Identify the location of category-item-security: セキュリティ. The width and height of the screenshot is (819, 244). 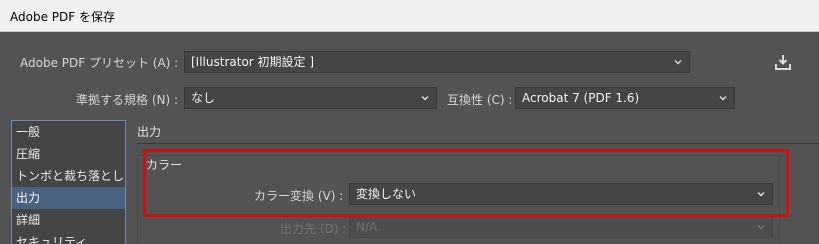
(68, 237).